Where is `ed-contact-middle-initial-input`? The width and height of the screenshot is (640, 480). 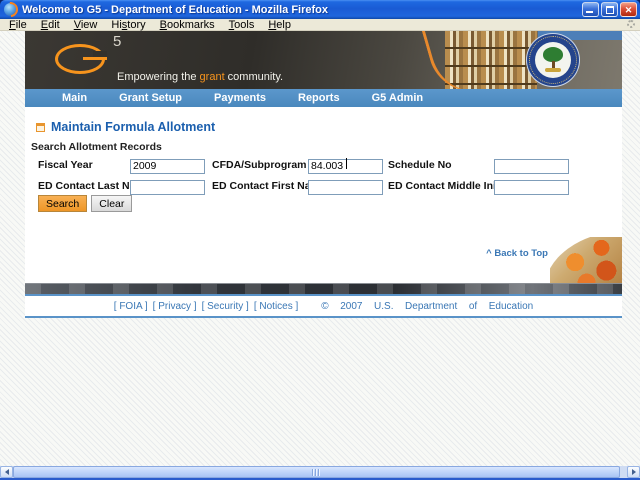
ed-contact-middle-initial-input is located at coordinates (531, 187).